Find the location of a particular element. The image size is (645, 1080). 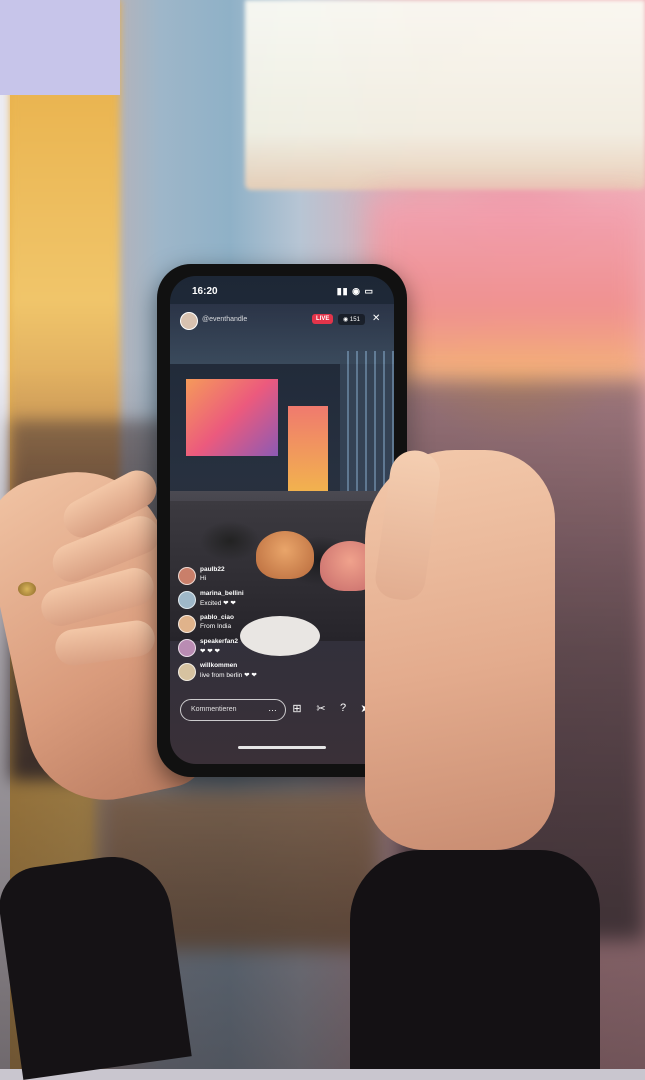

live-badge: LIVE is located at coordinates (323, 319).